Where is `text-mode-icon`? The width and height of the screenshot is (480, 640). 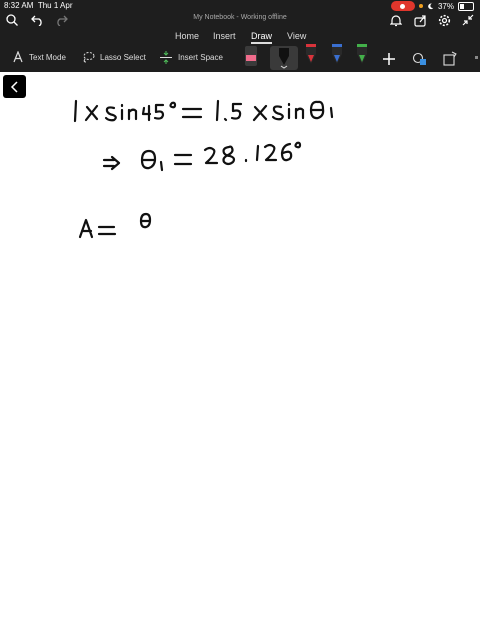
text-mode-icon is located at coordinates (18, 57).